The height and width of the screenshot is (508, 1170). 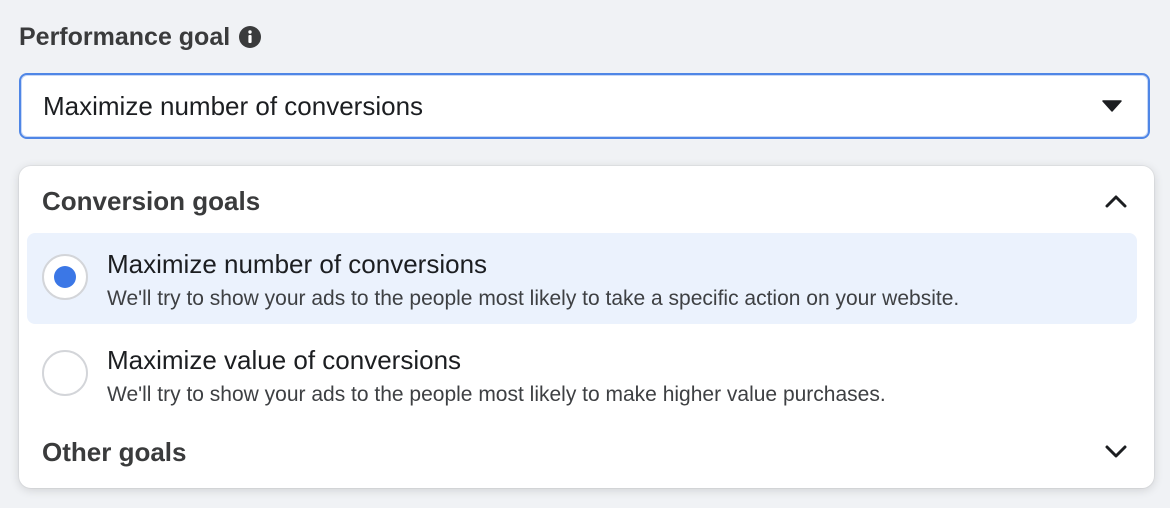 What do you see at coordinates (1116, 201) in the screenshot?
I see `chevron-up-icon` at bounding box center [1116, 201].